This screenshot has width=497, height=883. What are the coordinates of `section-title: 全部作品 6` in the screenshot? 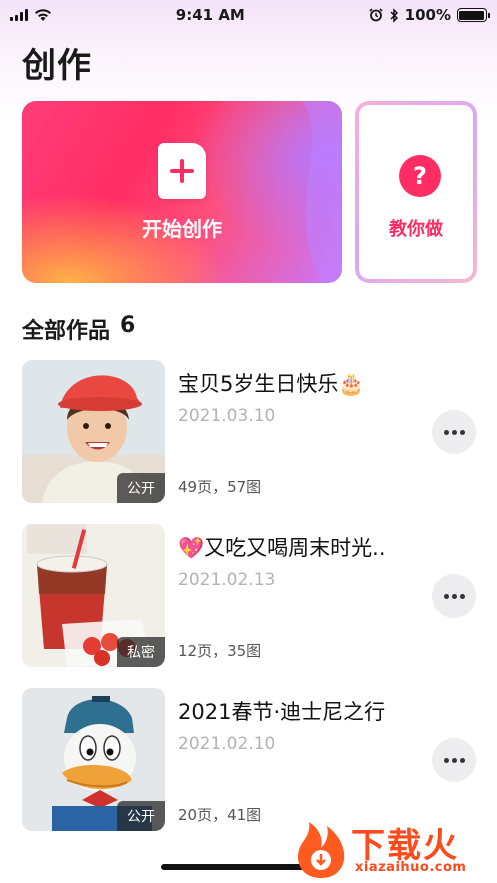 It's located at (78, 329).